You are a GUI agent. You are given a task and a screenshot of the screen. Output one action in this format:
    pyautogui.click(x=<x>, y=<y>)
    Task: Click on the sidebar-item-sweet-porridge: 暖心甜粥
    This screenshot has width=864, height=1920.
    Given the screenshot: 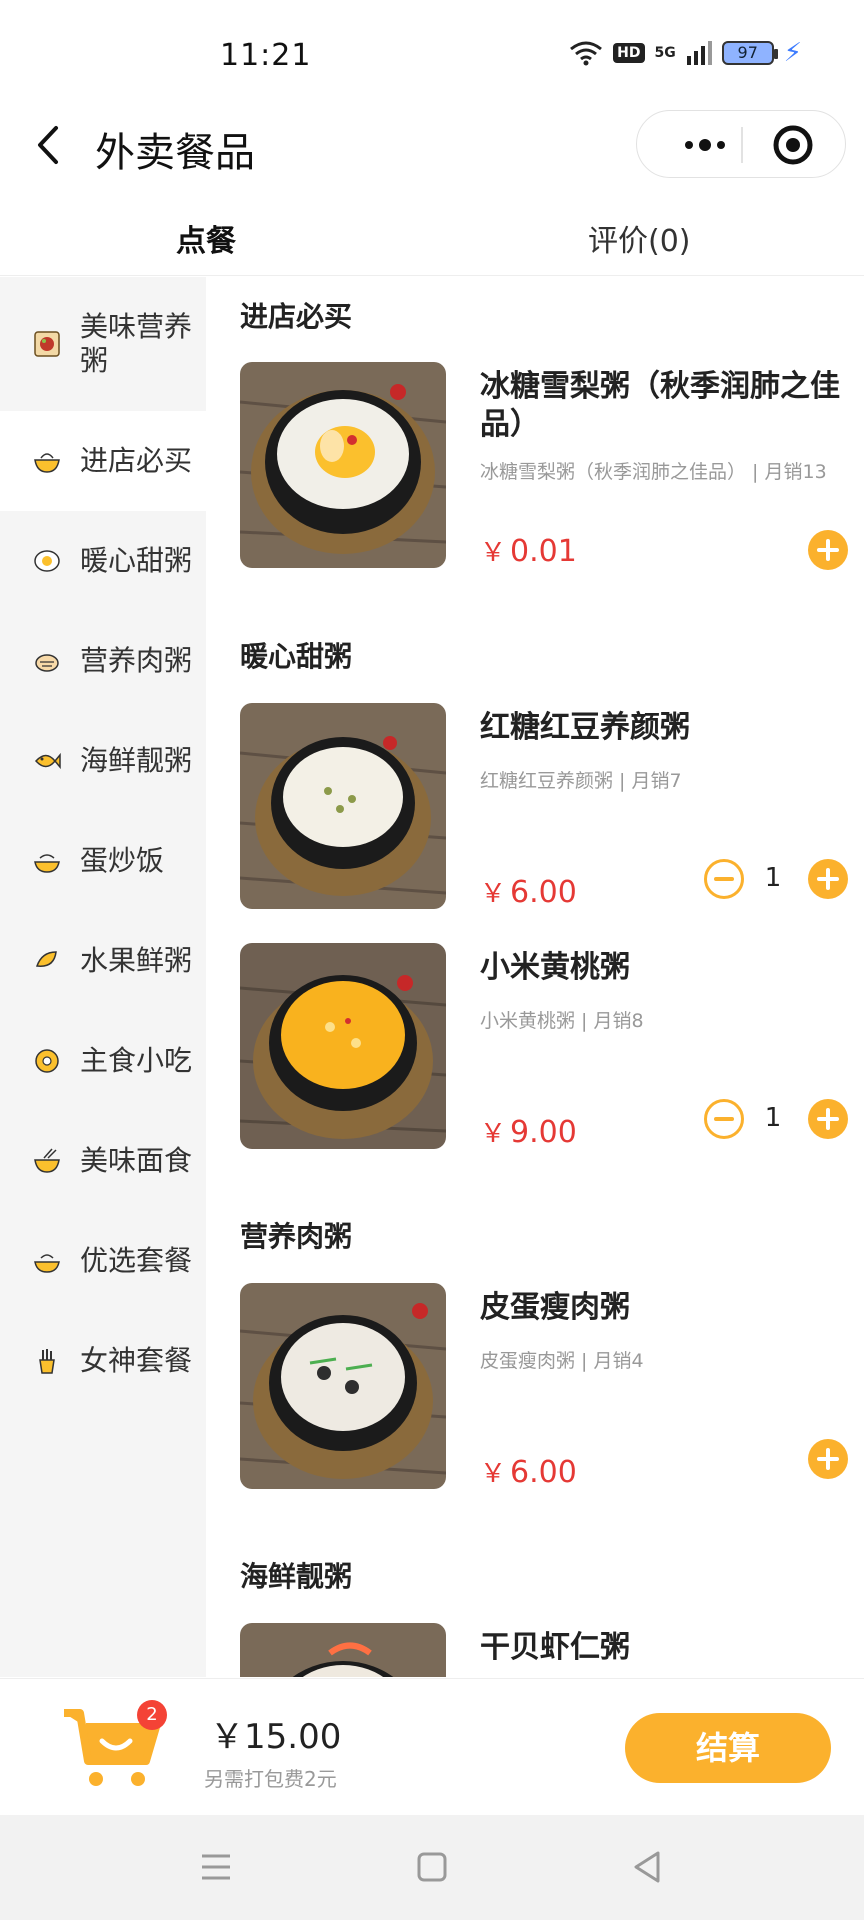 What is the action you would take?
    pyautogui.click(x=103, y=561)
    